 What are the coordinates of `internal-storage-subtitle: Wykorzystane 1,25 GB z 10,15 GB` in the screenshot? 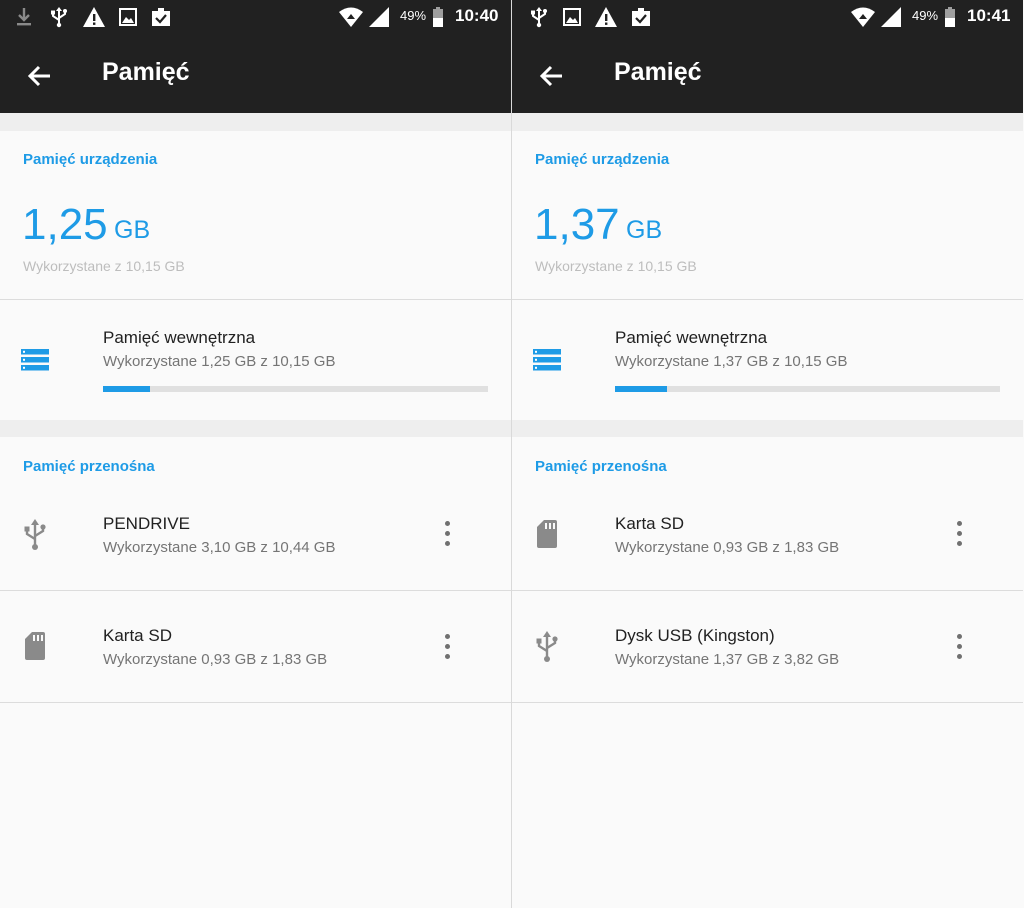 It's located at (219, 361).